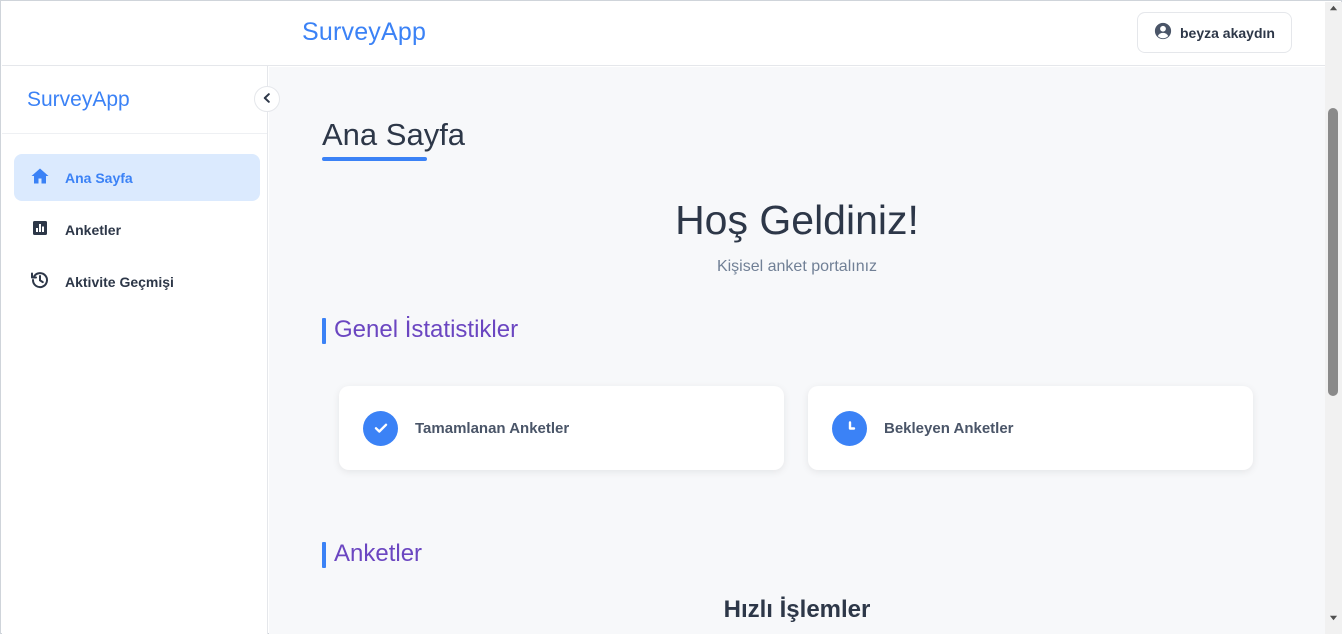  What do you see at coordinates (364, 32) in the screenshot?
I see `header-brand: SurveyApp` at bounding box center [364, 32].